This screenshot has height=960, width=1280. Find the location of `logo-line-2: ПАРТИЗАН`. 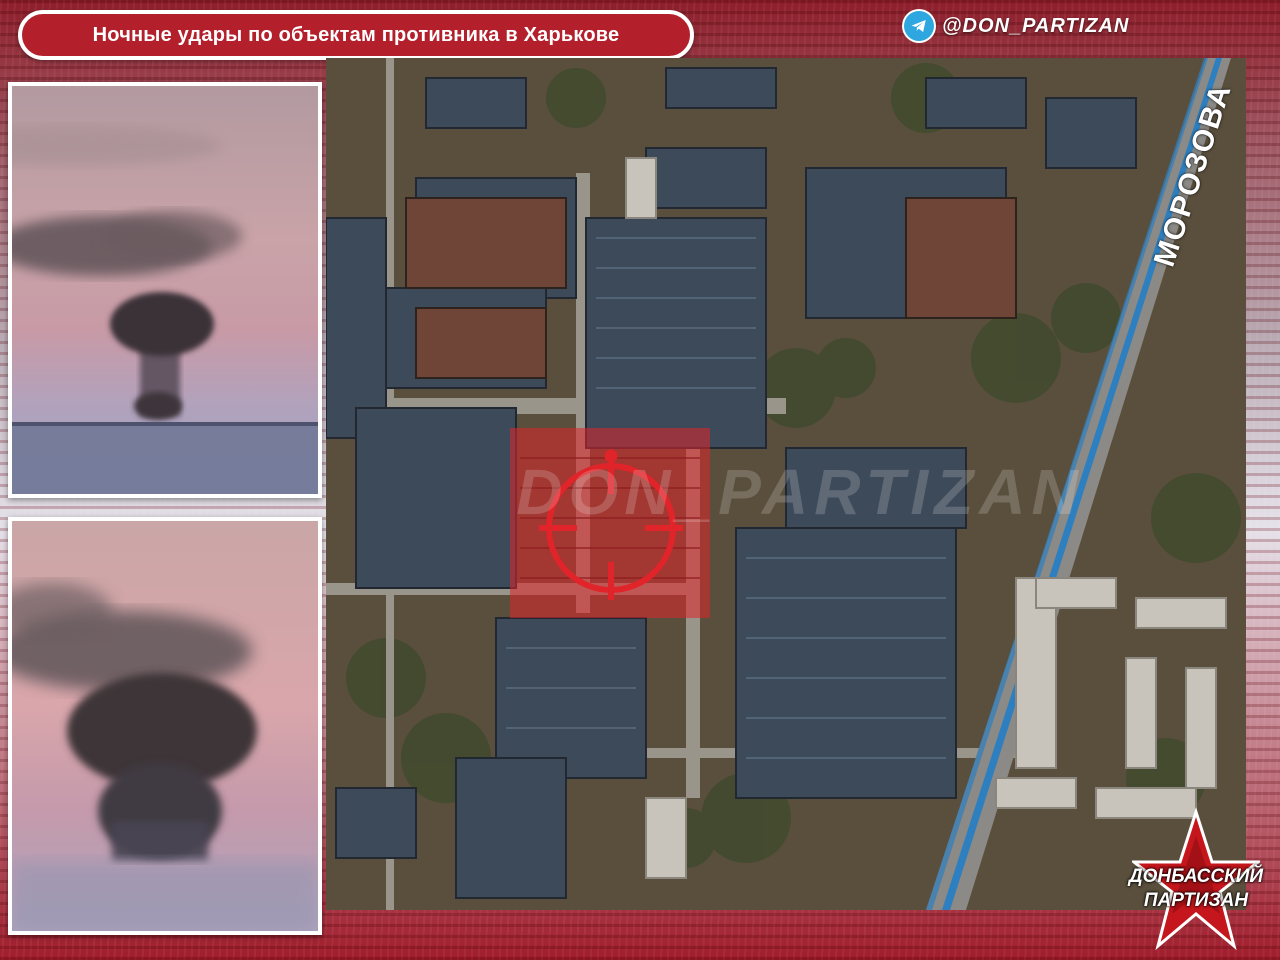

logo-line-2: ПАРТИЗАН is located at coordinates (1196, 900).